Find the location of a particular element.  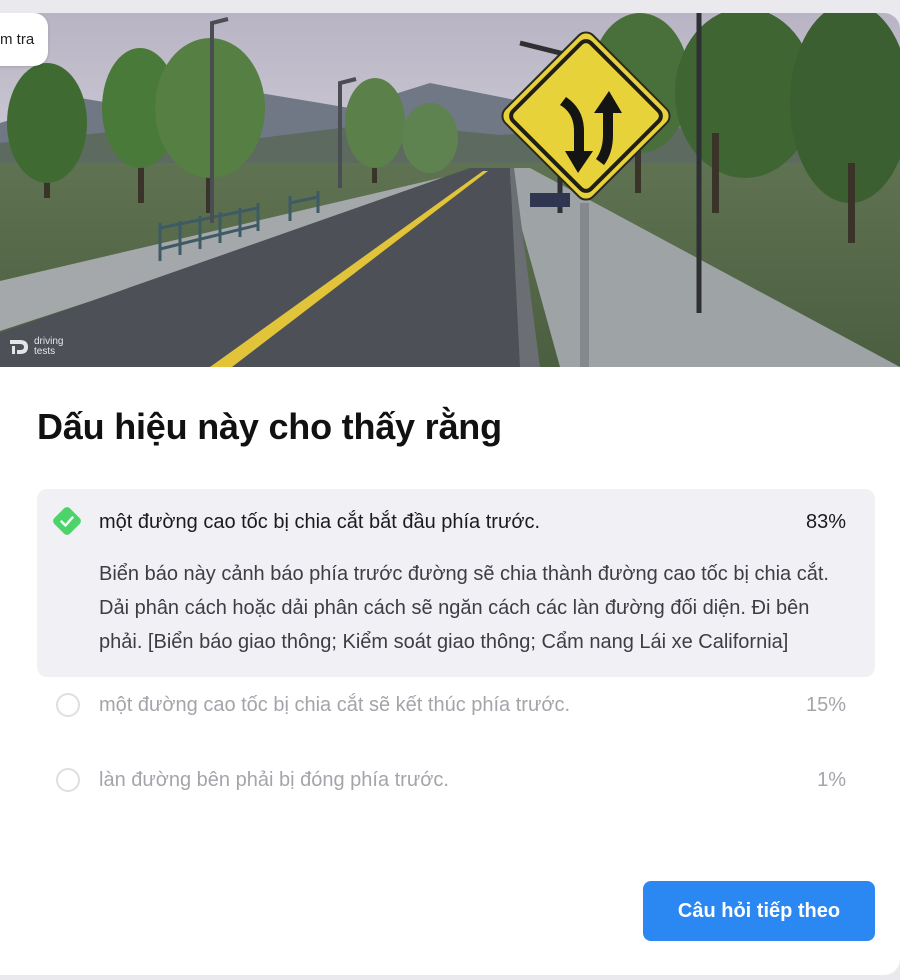

exam-badge: m tra is located at coordinates (24, 39).